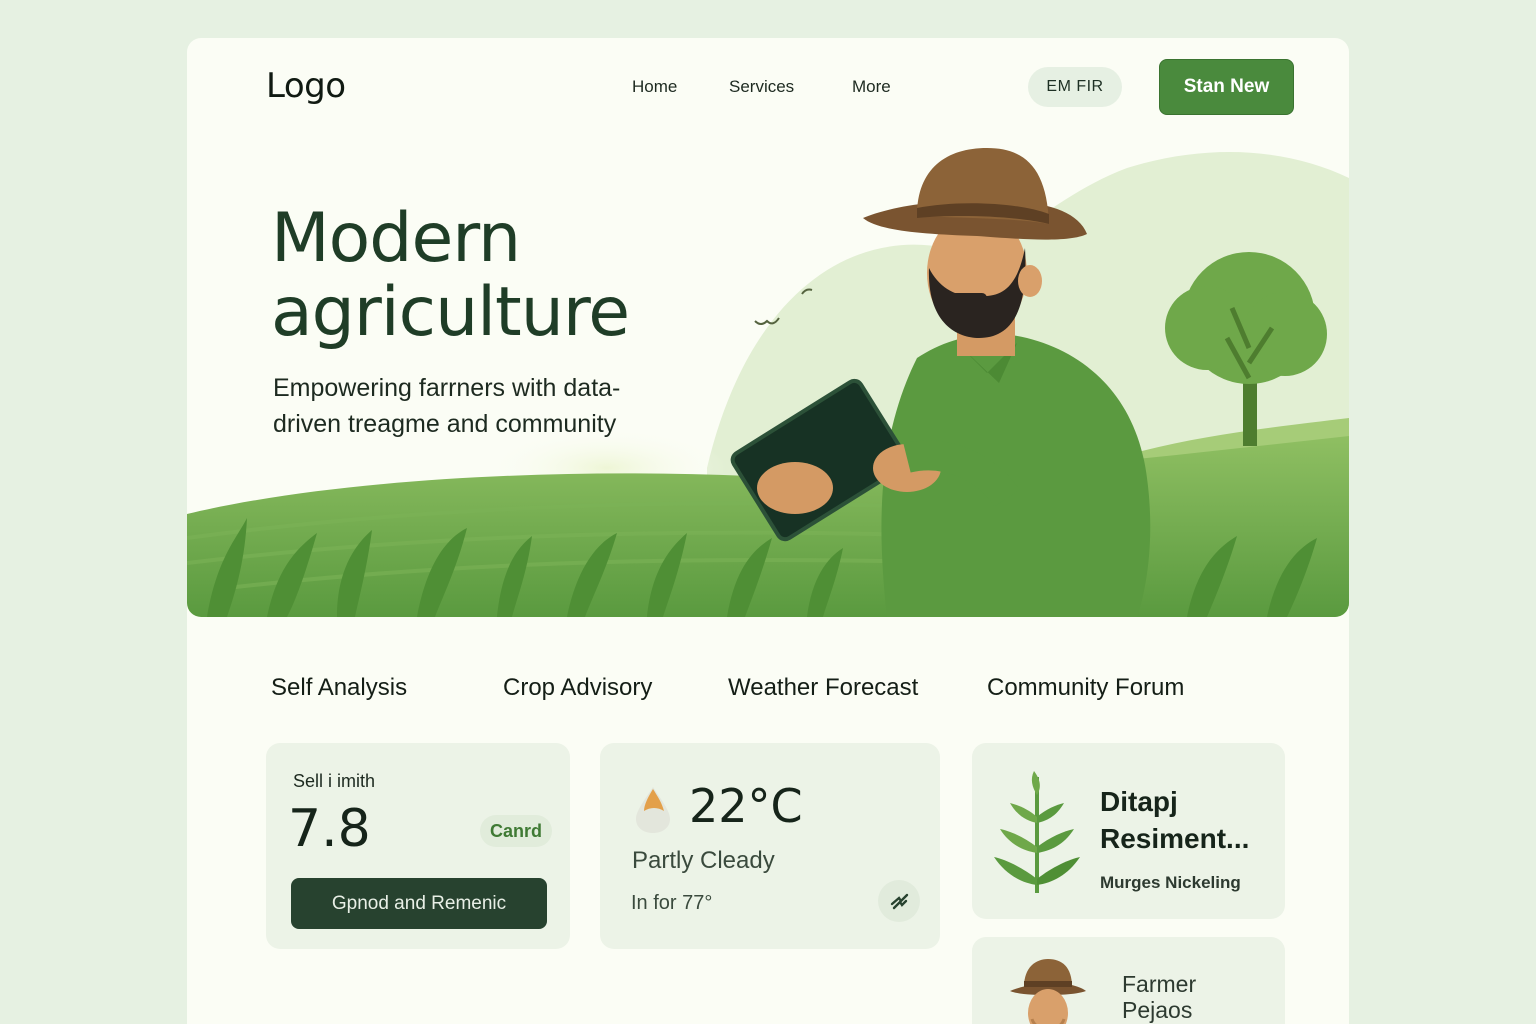 The width and height of the screenshot is (1536, 1024). What do you see at coordinates (577, 688) in the screenshot?
I see `tab-crop-advisory: Crop Advisory` at bounding box center [577, 688].